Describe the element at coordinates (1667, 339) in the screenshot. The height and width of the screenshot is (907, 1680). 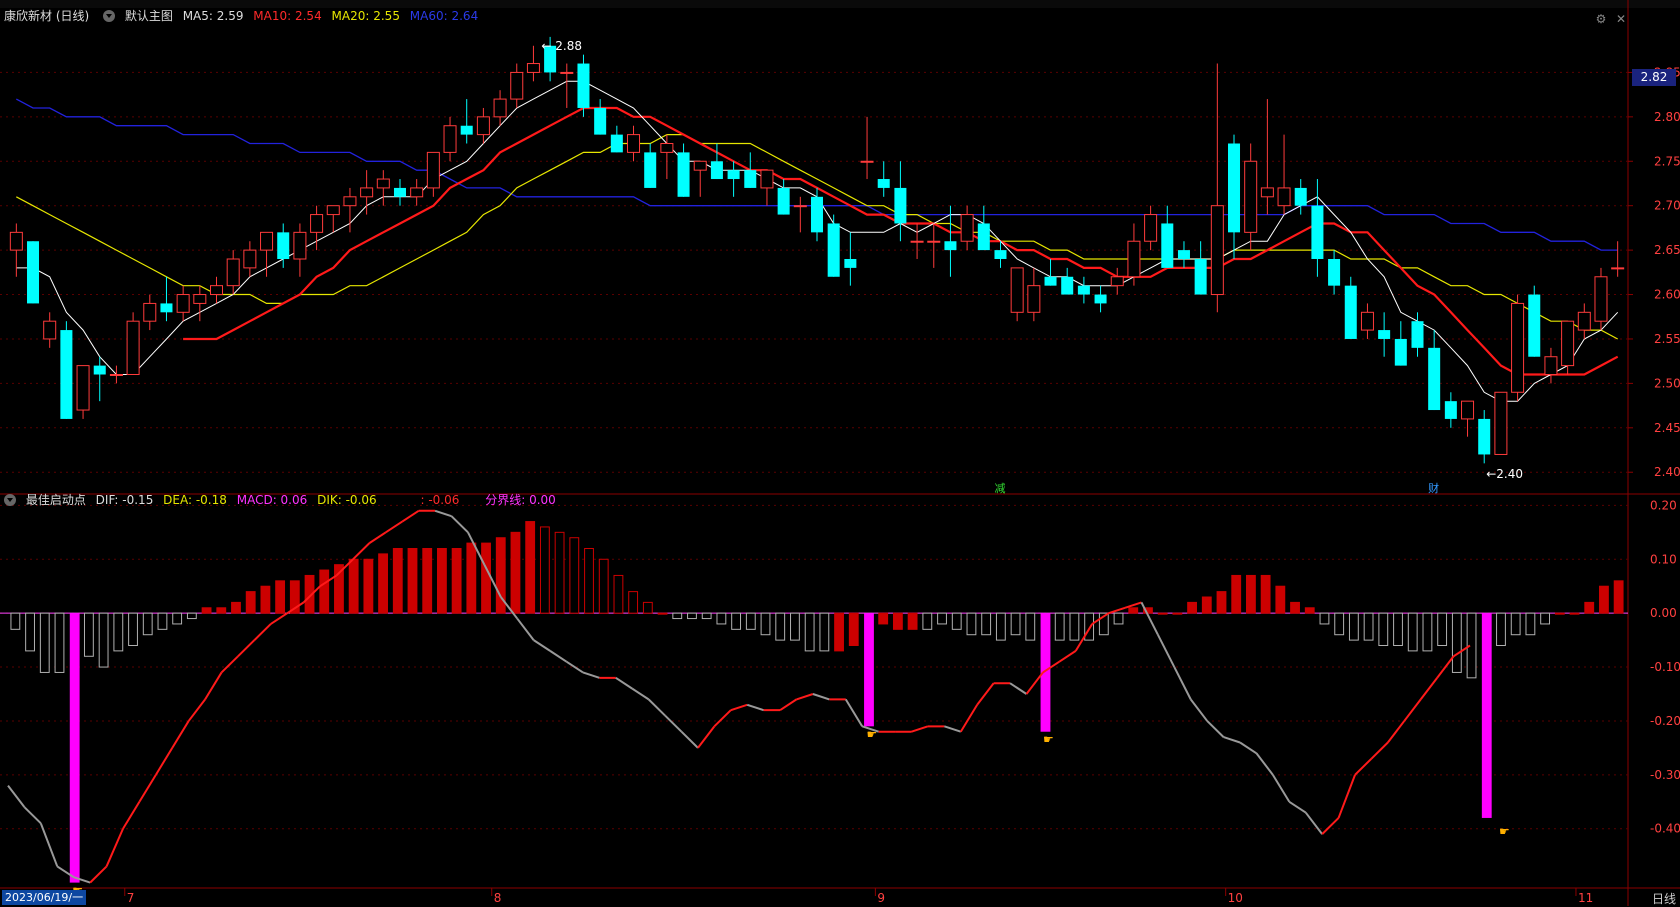
I see `price-tick-label: 2.55` at that location.